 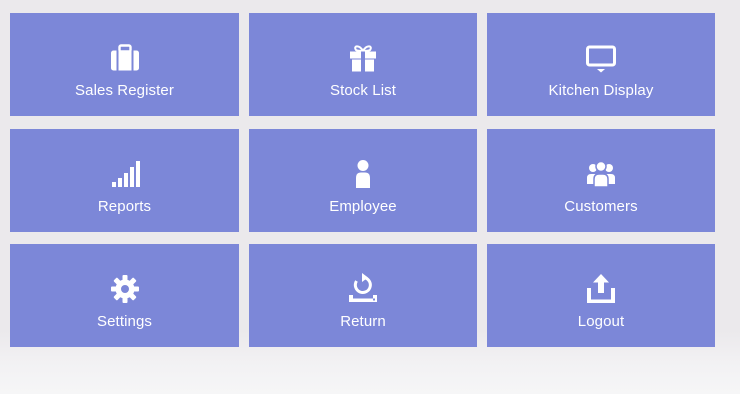 I want to click on stock-list-label: Stock List, so click(x=363, y=90).